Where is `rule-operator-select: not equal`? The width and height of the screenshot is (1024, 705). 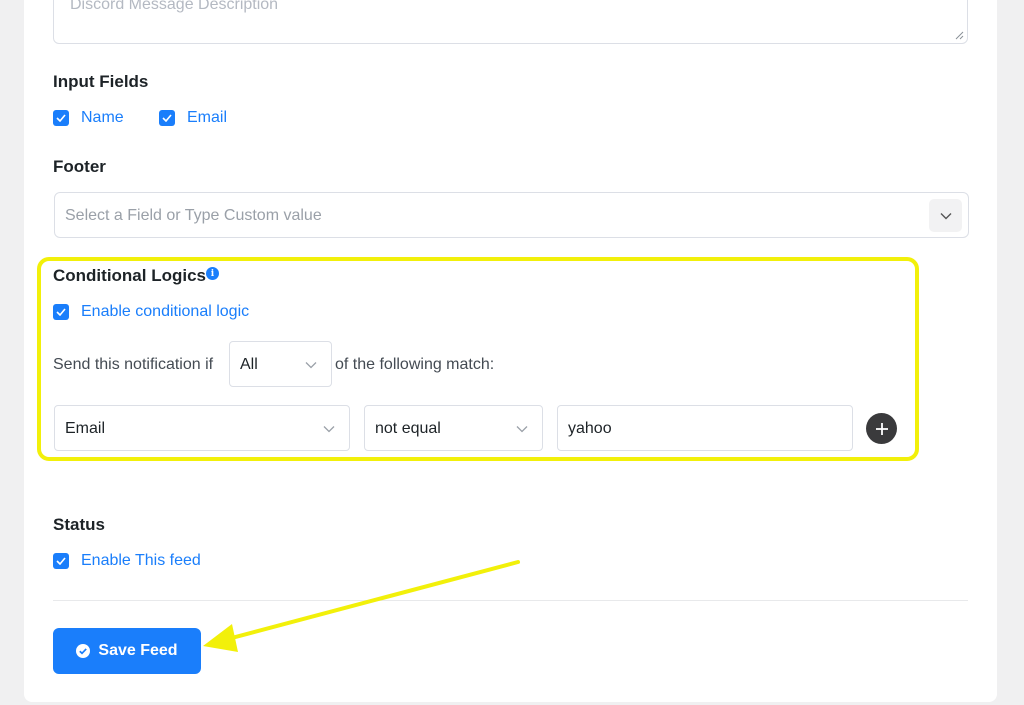 rule-operator-select: not equal is located at coordinates (453, 428).